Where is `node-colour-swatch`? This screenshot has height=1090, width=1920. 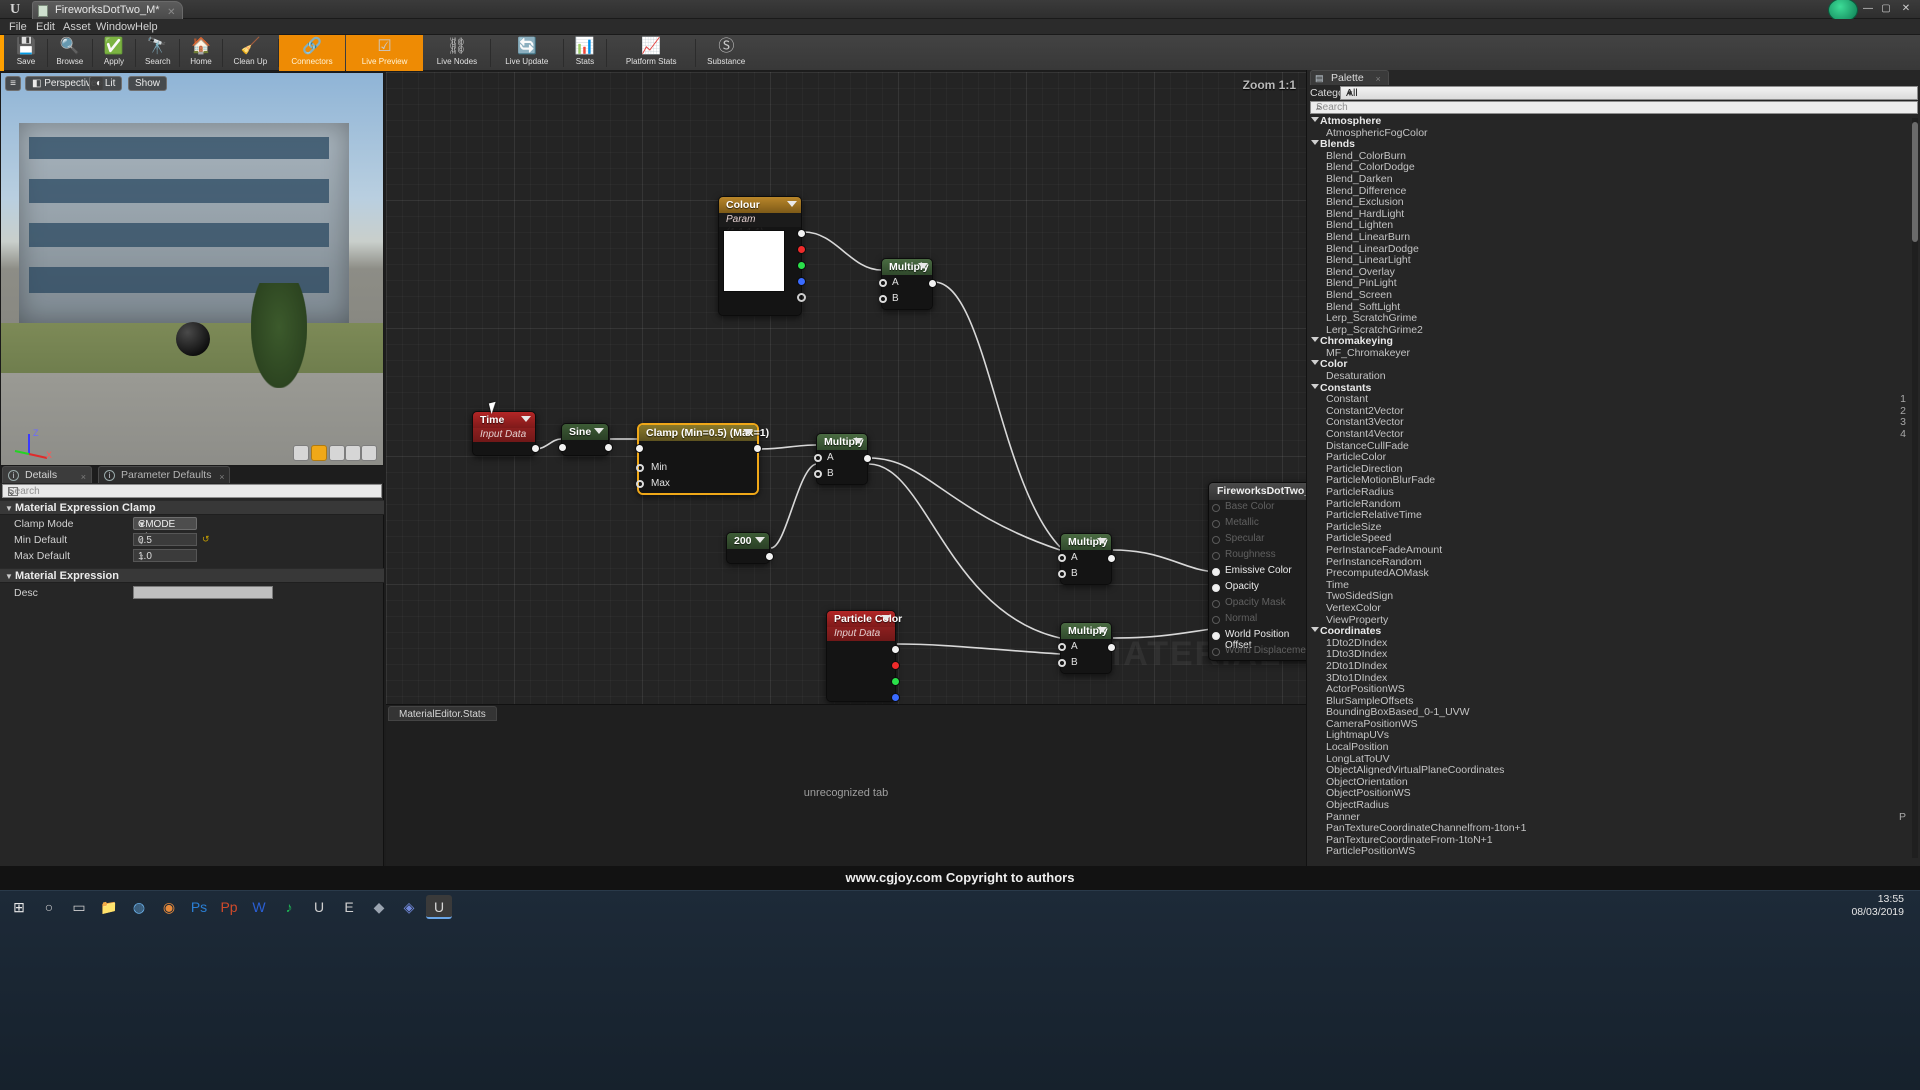 node-colour-swatch is located at coordinates (754, 261).